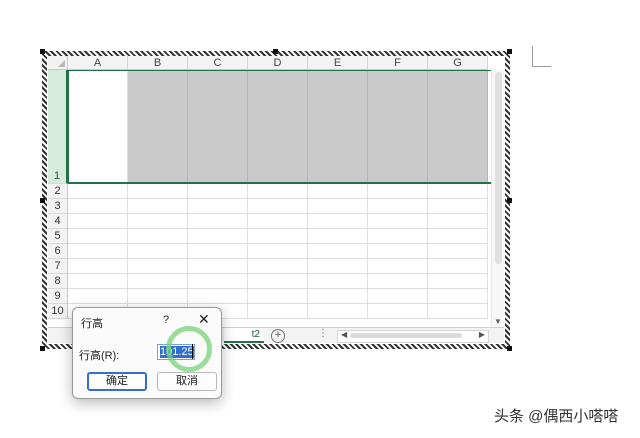  Describe the element at coordinates (278, 281) in the screenshot. I see `cell-d8` at that location.